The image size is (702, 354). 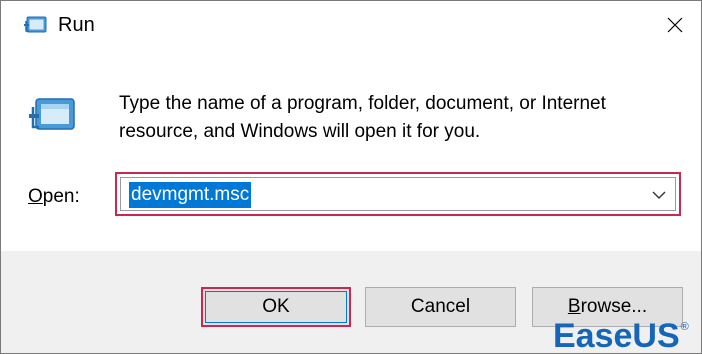 I want to click on open-label-text: pen:, so click(x=61, y=196).